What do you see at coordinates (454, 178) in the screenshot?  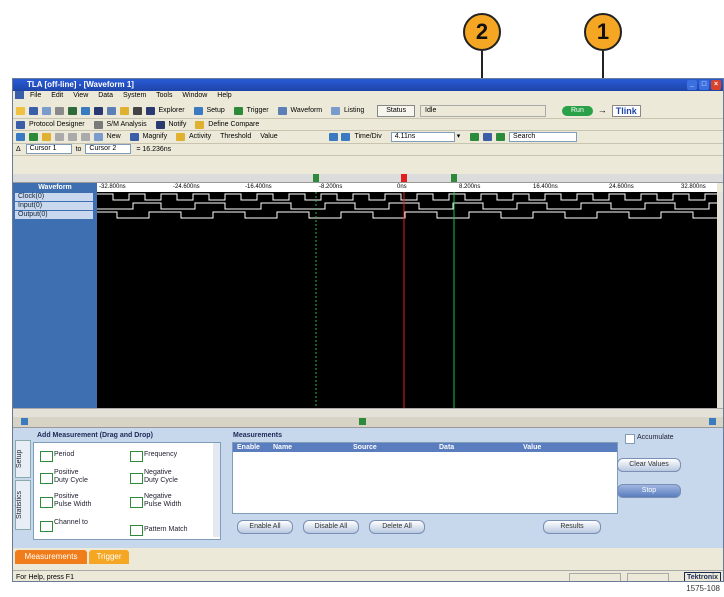 I see `cursor-2-marker` at bounding box center [454, 178].